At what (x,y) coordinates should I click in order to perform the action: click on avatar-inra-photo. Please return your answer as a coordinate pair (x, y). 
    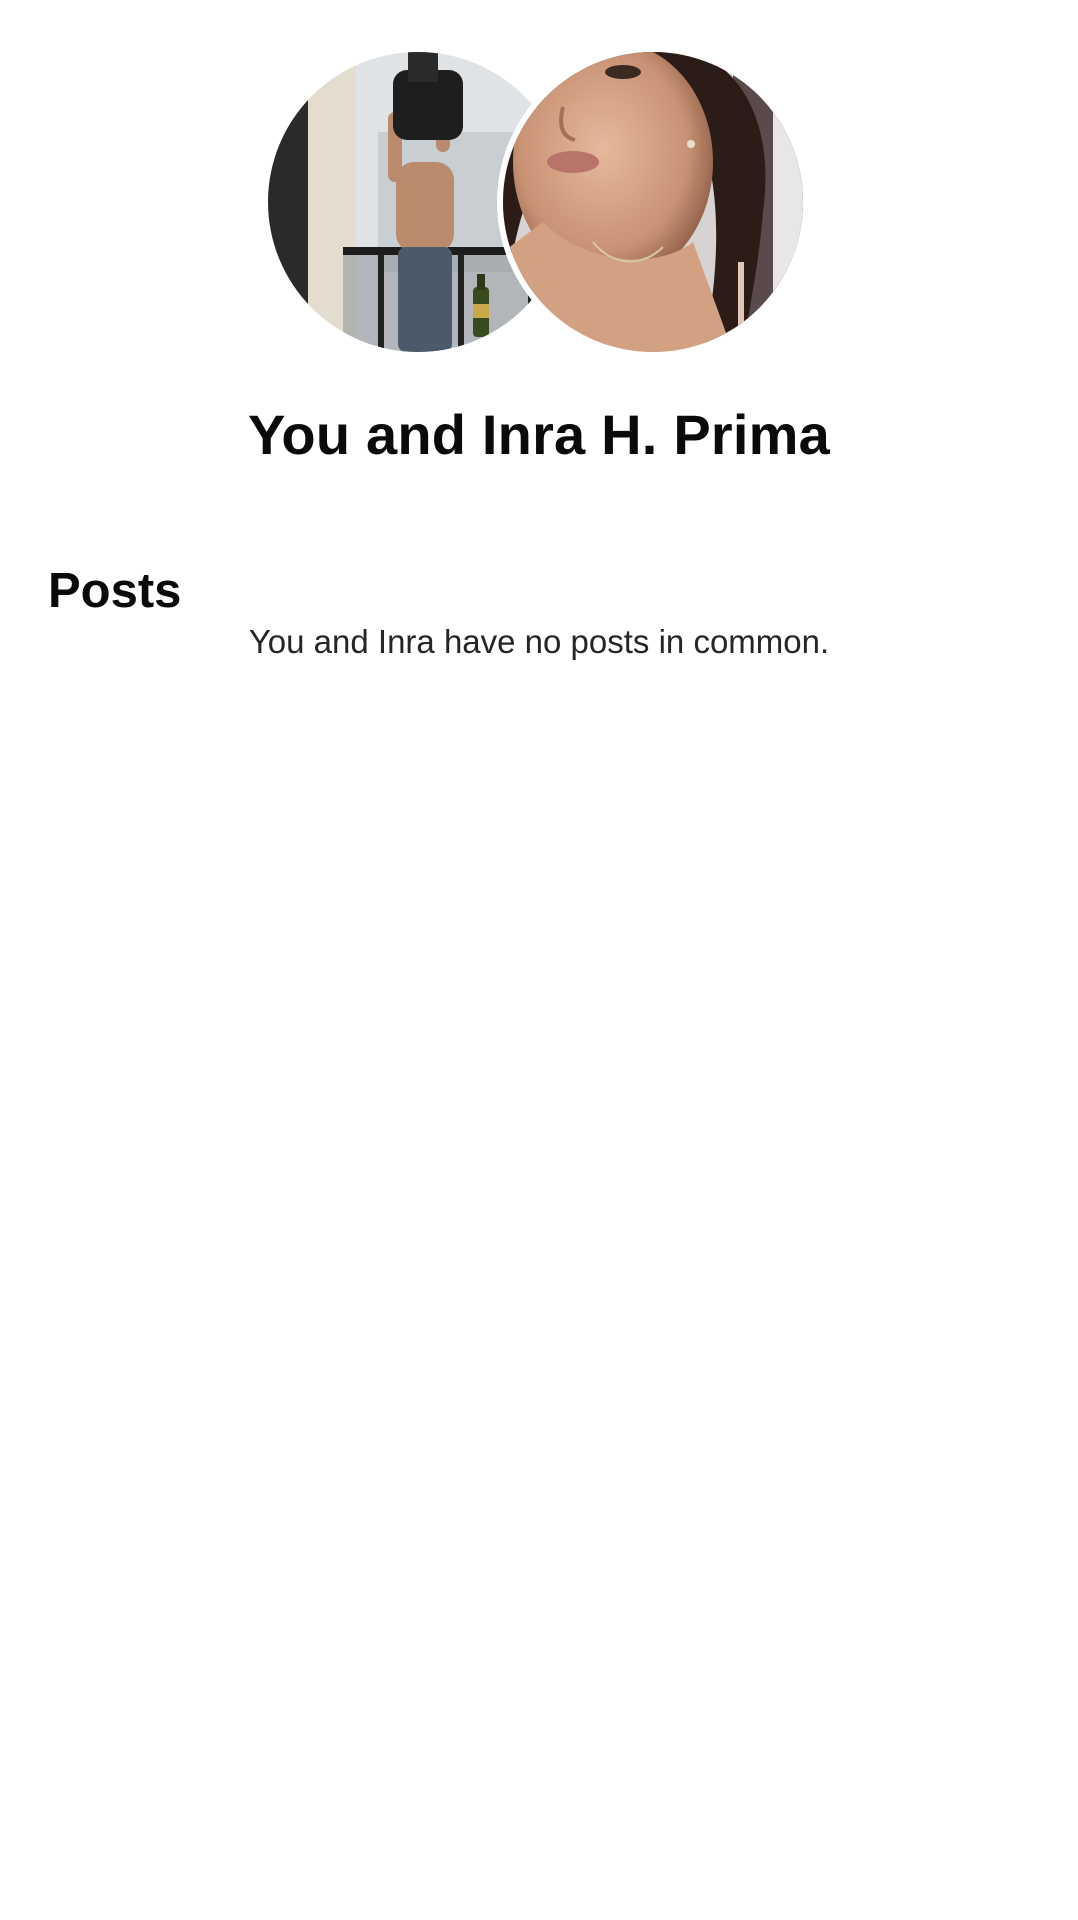
    Looking at the image, I should click on (653, 202).